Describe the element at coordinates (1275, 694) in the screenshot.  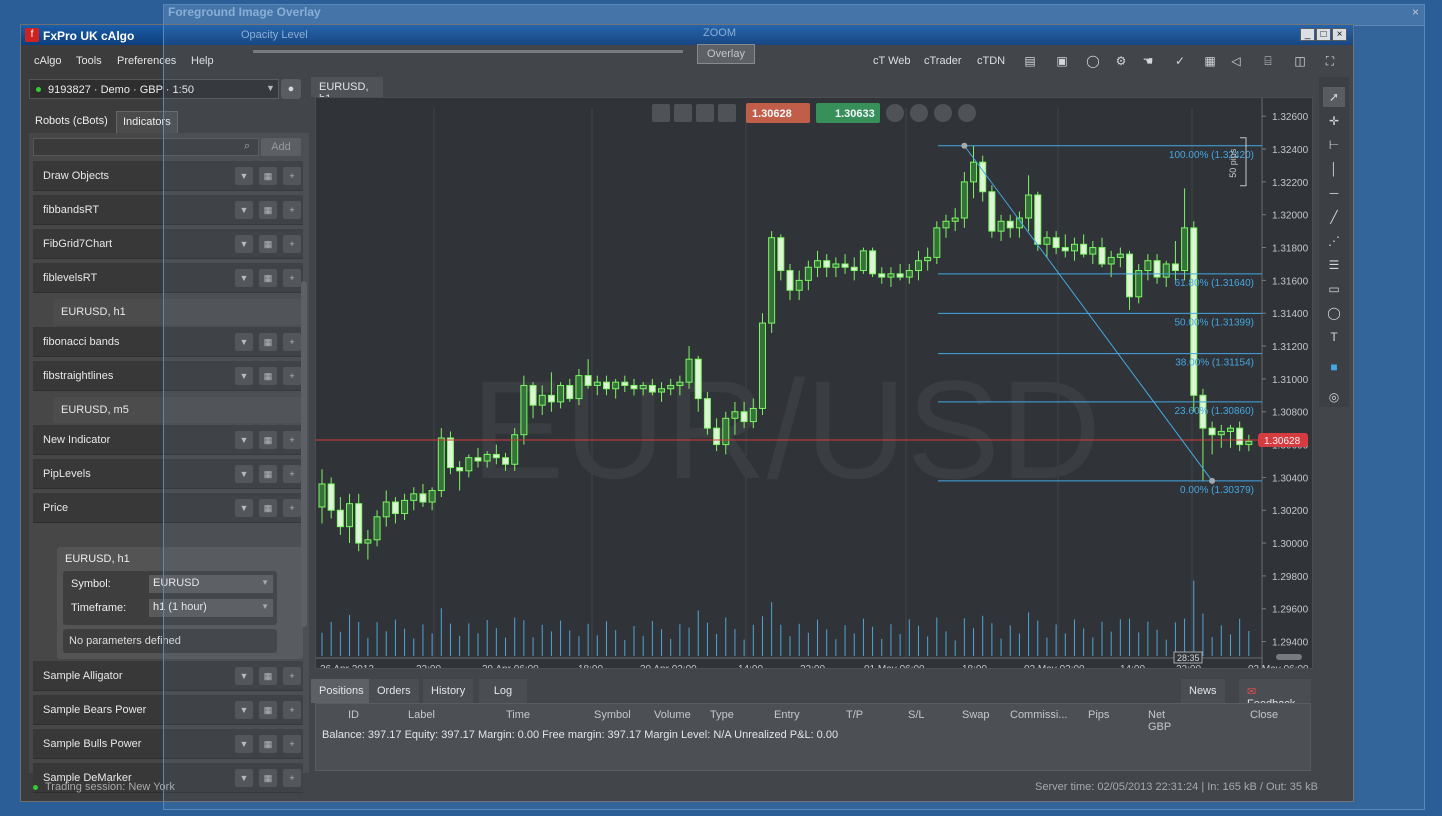
I see `tab-feedback: ✉ Feedback` at that location.